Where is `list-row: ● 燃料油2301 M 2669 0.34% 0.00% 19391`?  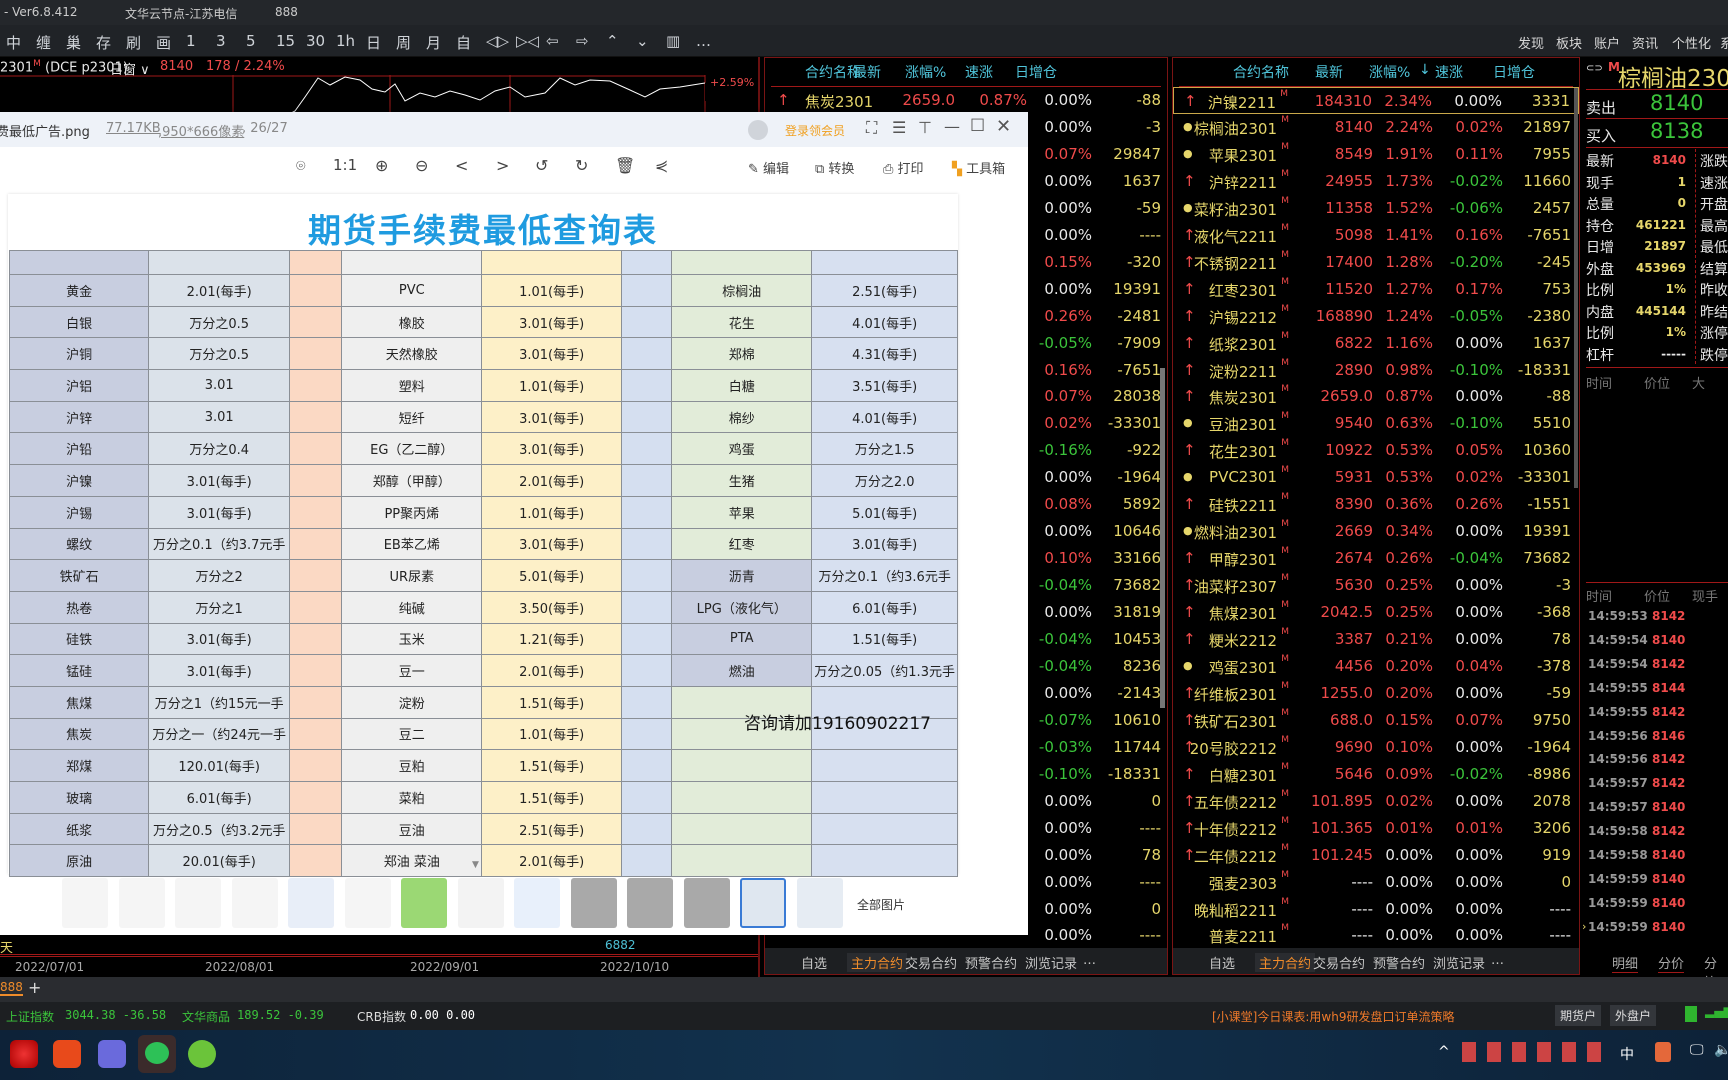 list-row: ● 燃料油2301 M 2669 0.34% 0.00% 19391 is located at coordinates (1376, 531).